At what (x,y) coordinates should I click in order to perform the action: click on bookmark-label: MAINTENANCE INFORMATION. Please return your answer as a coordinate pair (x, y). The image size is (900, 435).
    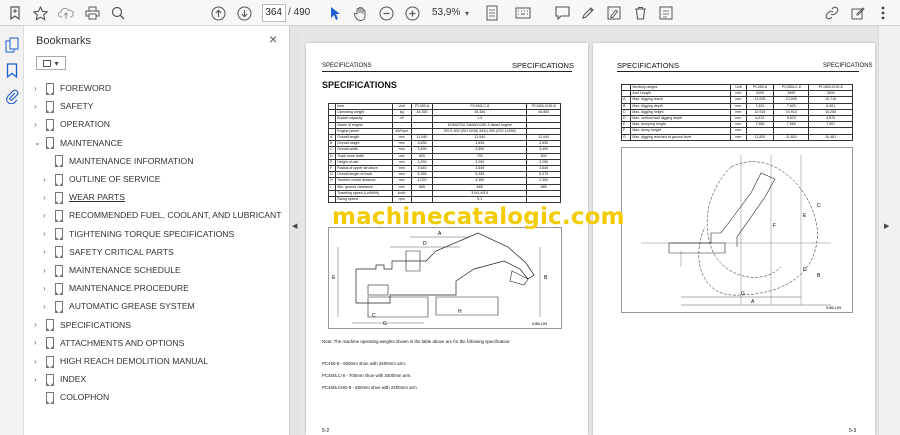
    Looking at the image, I should click on (131, 160).